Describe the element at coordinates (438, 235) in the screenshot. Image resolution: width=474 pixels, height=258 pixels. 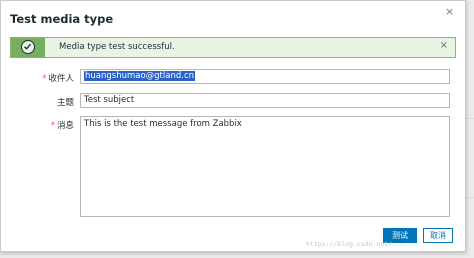
I see `cancel-button: 取消` at that location.